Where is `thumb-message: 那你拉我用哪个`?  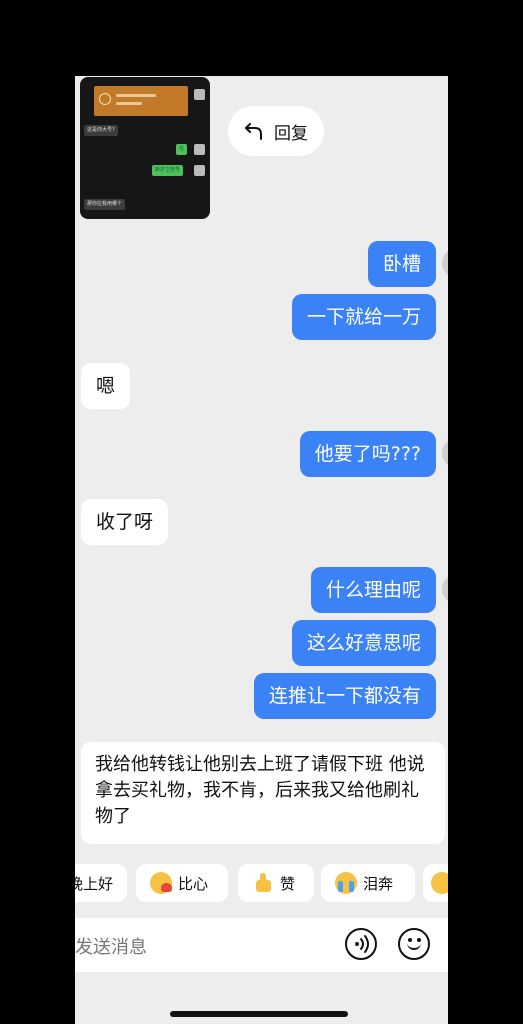 thumb-message: 那你拉我用哪个 is located at coordinates (105, 204).